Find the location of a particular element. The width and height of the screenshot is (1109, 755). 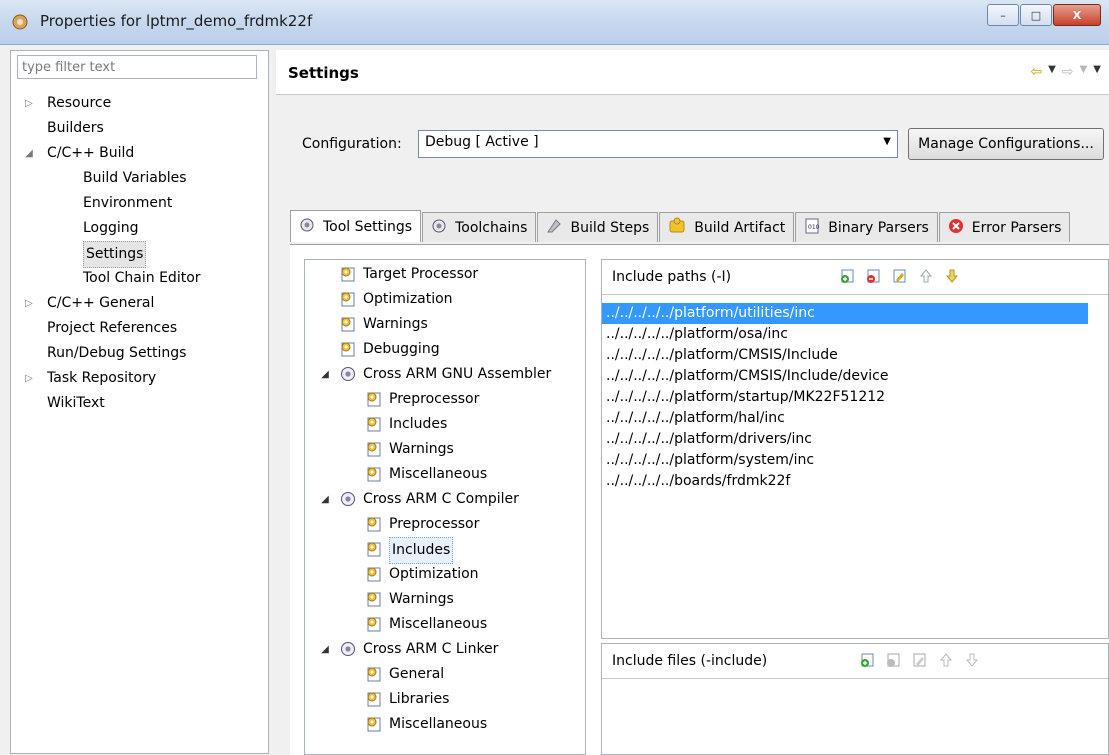

nav-item: Tool Chain Editor is located at coordinates (139, 278).